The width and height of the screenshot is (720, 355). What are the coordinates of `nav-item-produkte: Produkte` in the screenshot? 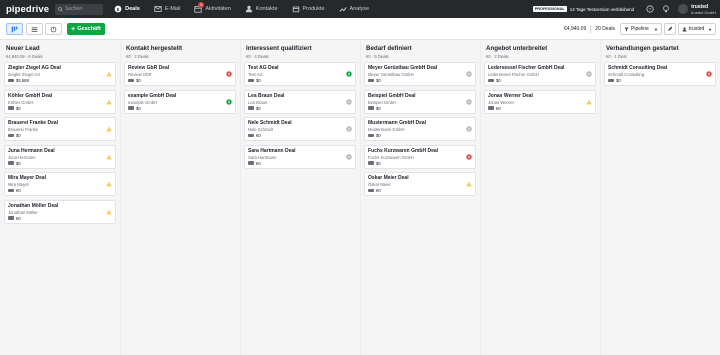 It's located at (308, 9).